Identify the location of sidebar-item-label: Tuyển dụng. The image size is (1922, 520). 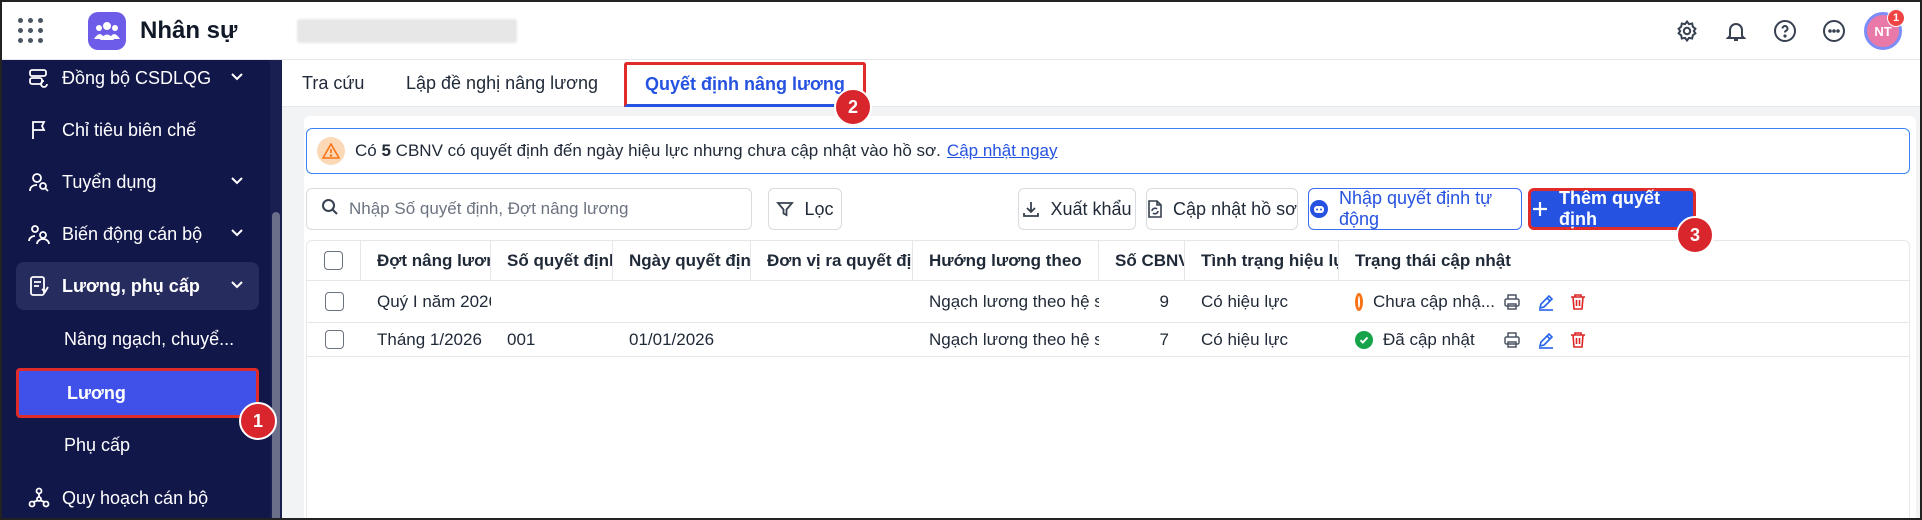
(109, 181).